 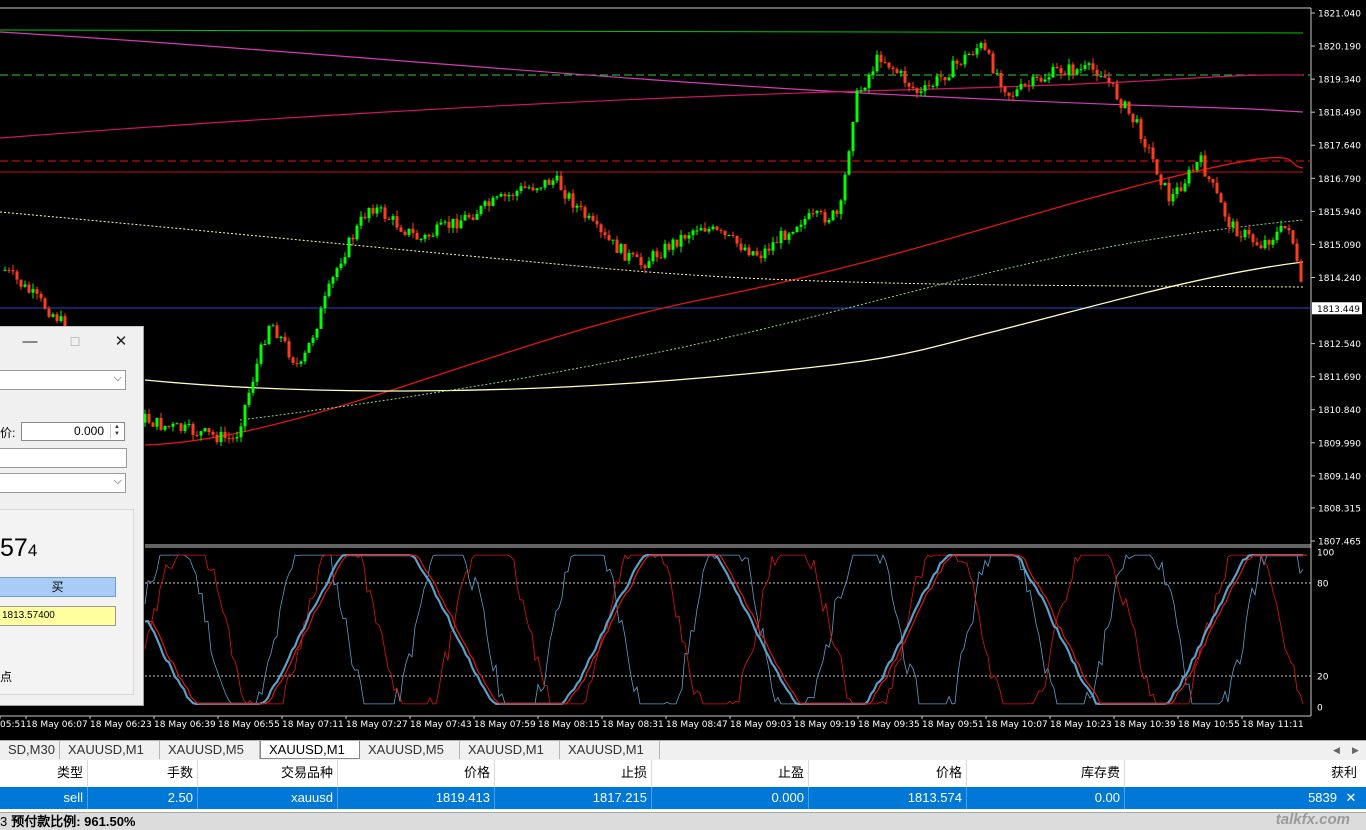 I want to click on col-take-profit: 止盈, so click(x=730, y=773).